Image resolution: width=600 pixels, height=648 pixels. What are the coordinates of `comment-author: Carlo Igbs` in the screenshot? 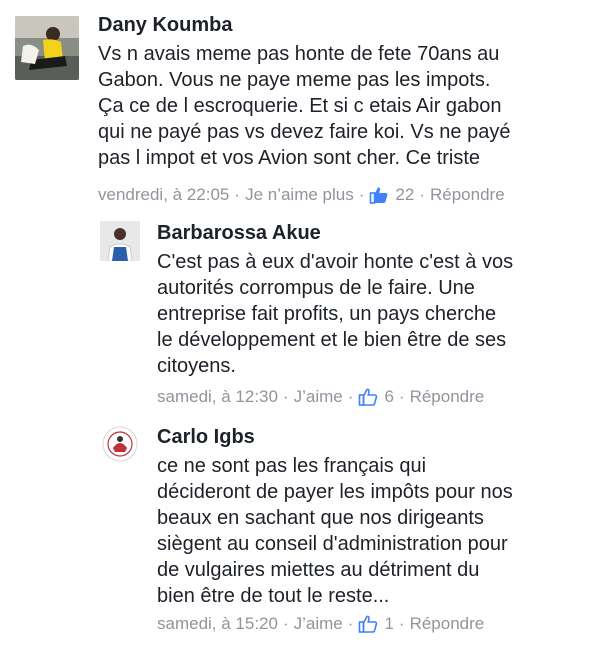 It's located at (206, 437).